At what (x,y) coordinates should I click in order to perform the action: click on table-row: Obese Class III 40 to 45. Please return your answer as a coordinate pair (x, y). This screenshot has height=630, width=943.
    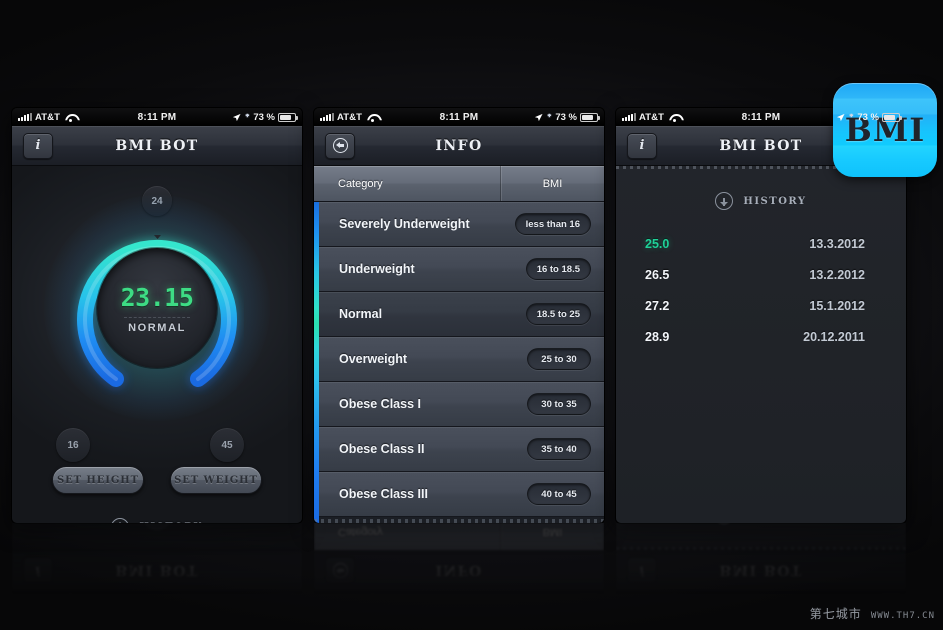
    Looking at the image, I should click on (459, 494).